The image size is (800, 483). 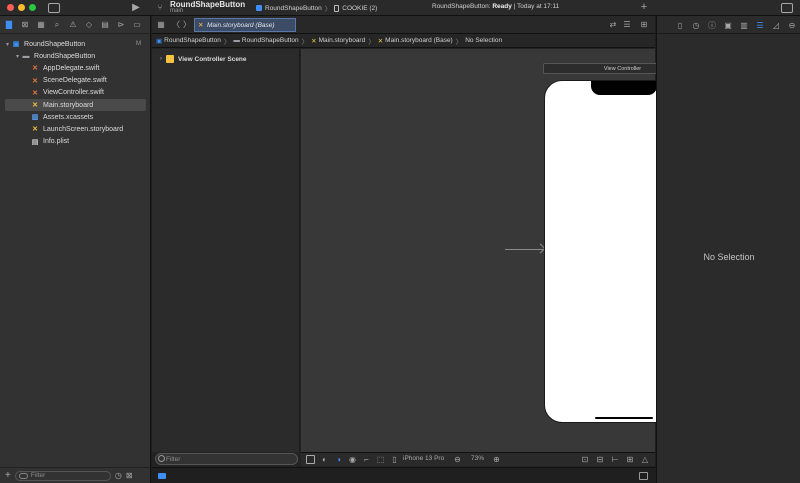 What do you see at coordinates (9, 25) in the screenshot?
I see `folder-icon: ▇` at bounding box center [9, 25].